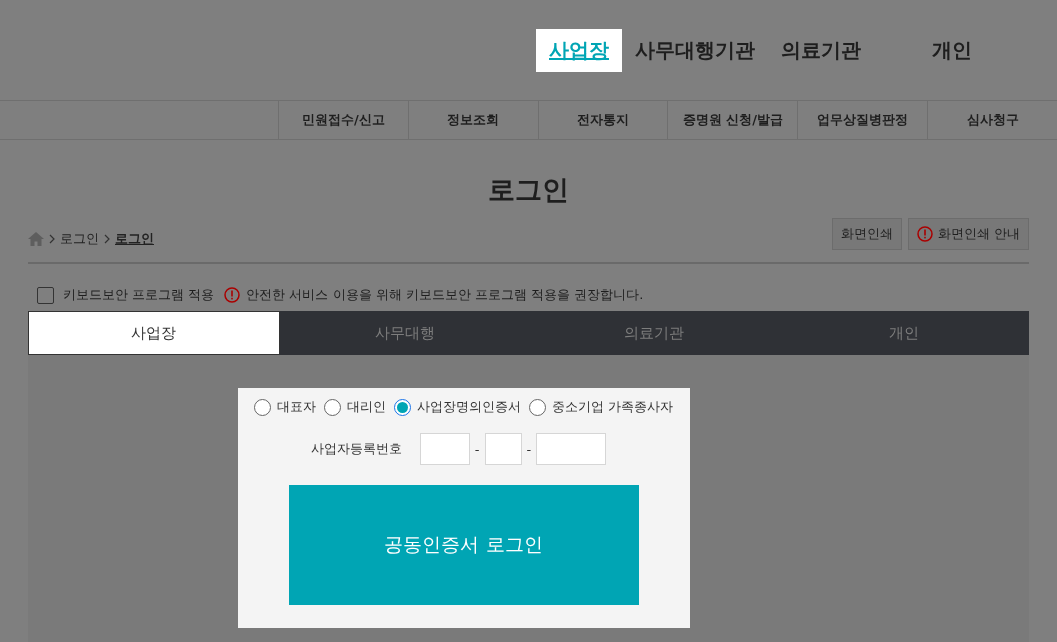 This screenshot has height=642, width=1057. I want to click on checkbox-label: 키보드보안 프로그램 적용, so click(139, 295).